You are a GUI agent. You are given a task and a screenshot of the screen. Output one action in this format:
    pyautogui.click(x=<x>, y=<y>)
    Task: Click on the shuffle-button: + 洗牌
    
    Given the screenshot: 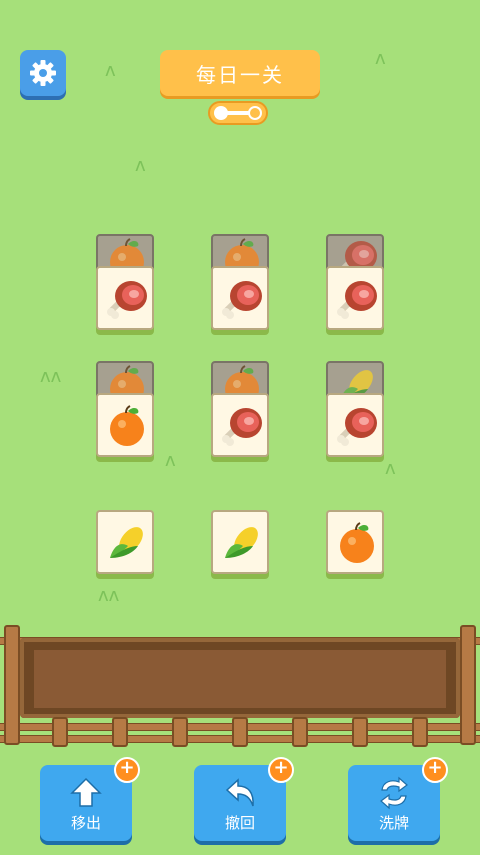 What is the action you would take?
    pyautogui.click(x=398, y=799)
    